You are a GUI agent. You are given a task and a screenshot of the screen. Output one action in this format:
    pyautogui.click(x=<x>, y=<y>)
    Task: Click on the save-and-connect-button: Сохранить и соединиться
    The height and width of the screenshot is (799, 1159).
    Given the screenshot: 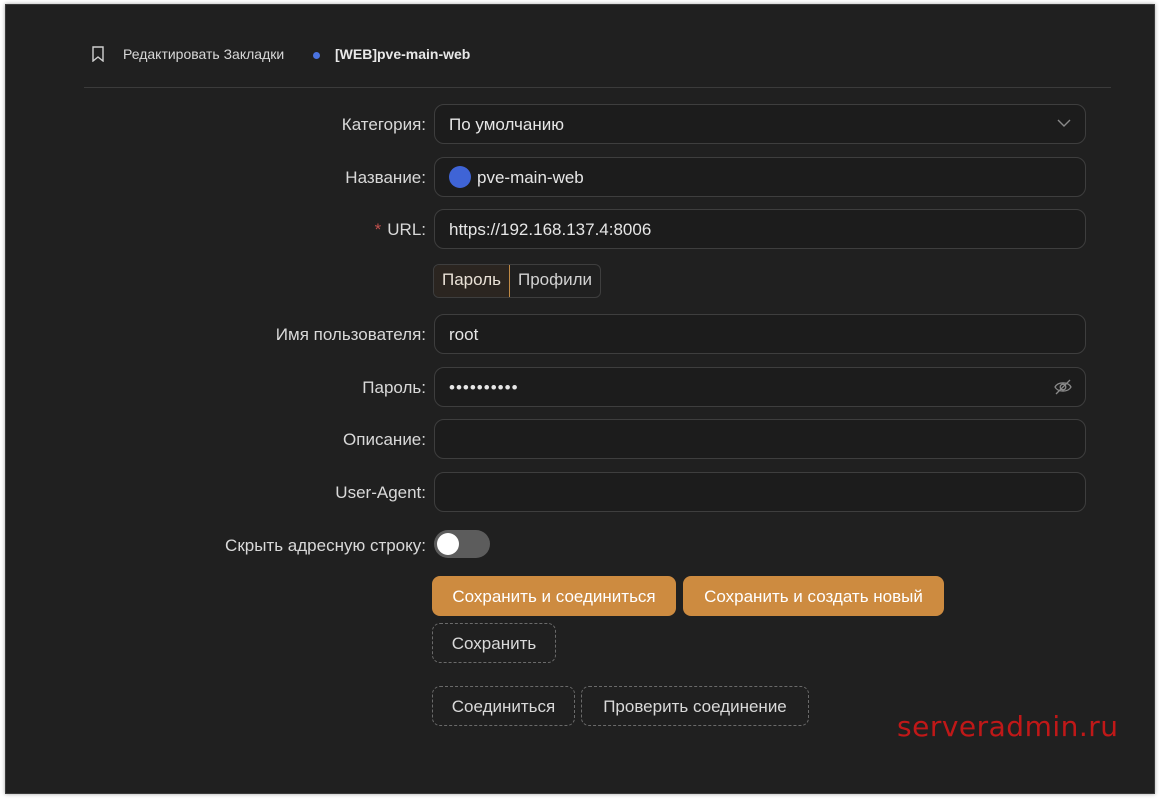 What is the action you would take?
    pyautogui.click(x=554, y=596)
    